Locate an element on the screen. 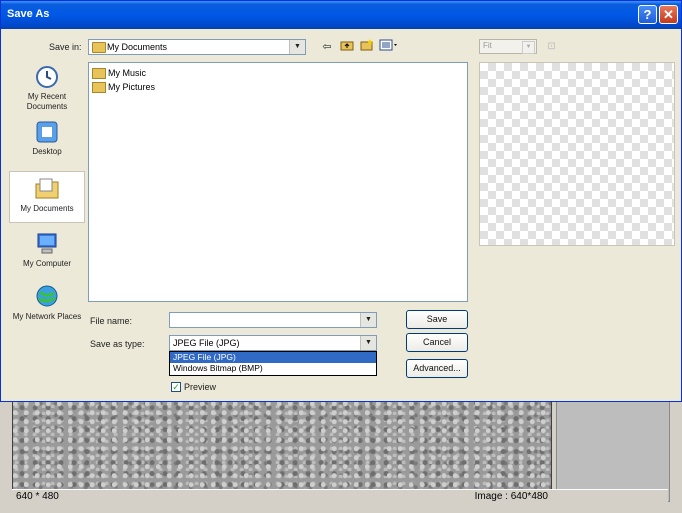  recent-documents-icon is located at coordinates (47, 77).